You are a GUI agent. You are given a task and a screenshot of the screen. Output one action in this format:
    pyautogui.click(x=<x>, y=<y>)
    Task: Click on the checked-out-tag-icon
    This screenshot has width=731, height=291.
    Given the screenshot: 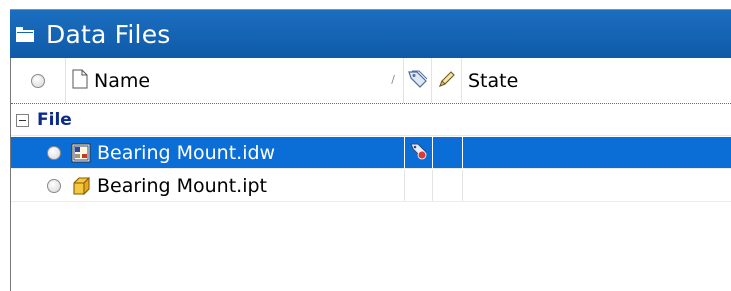 What is the action you would take?
    pyautogui.click(x=419, y=153)
    